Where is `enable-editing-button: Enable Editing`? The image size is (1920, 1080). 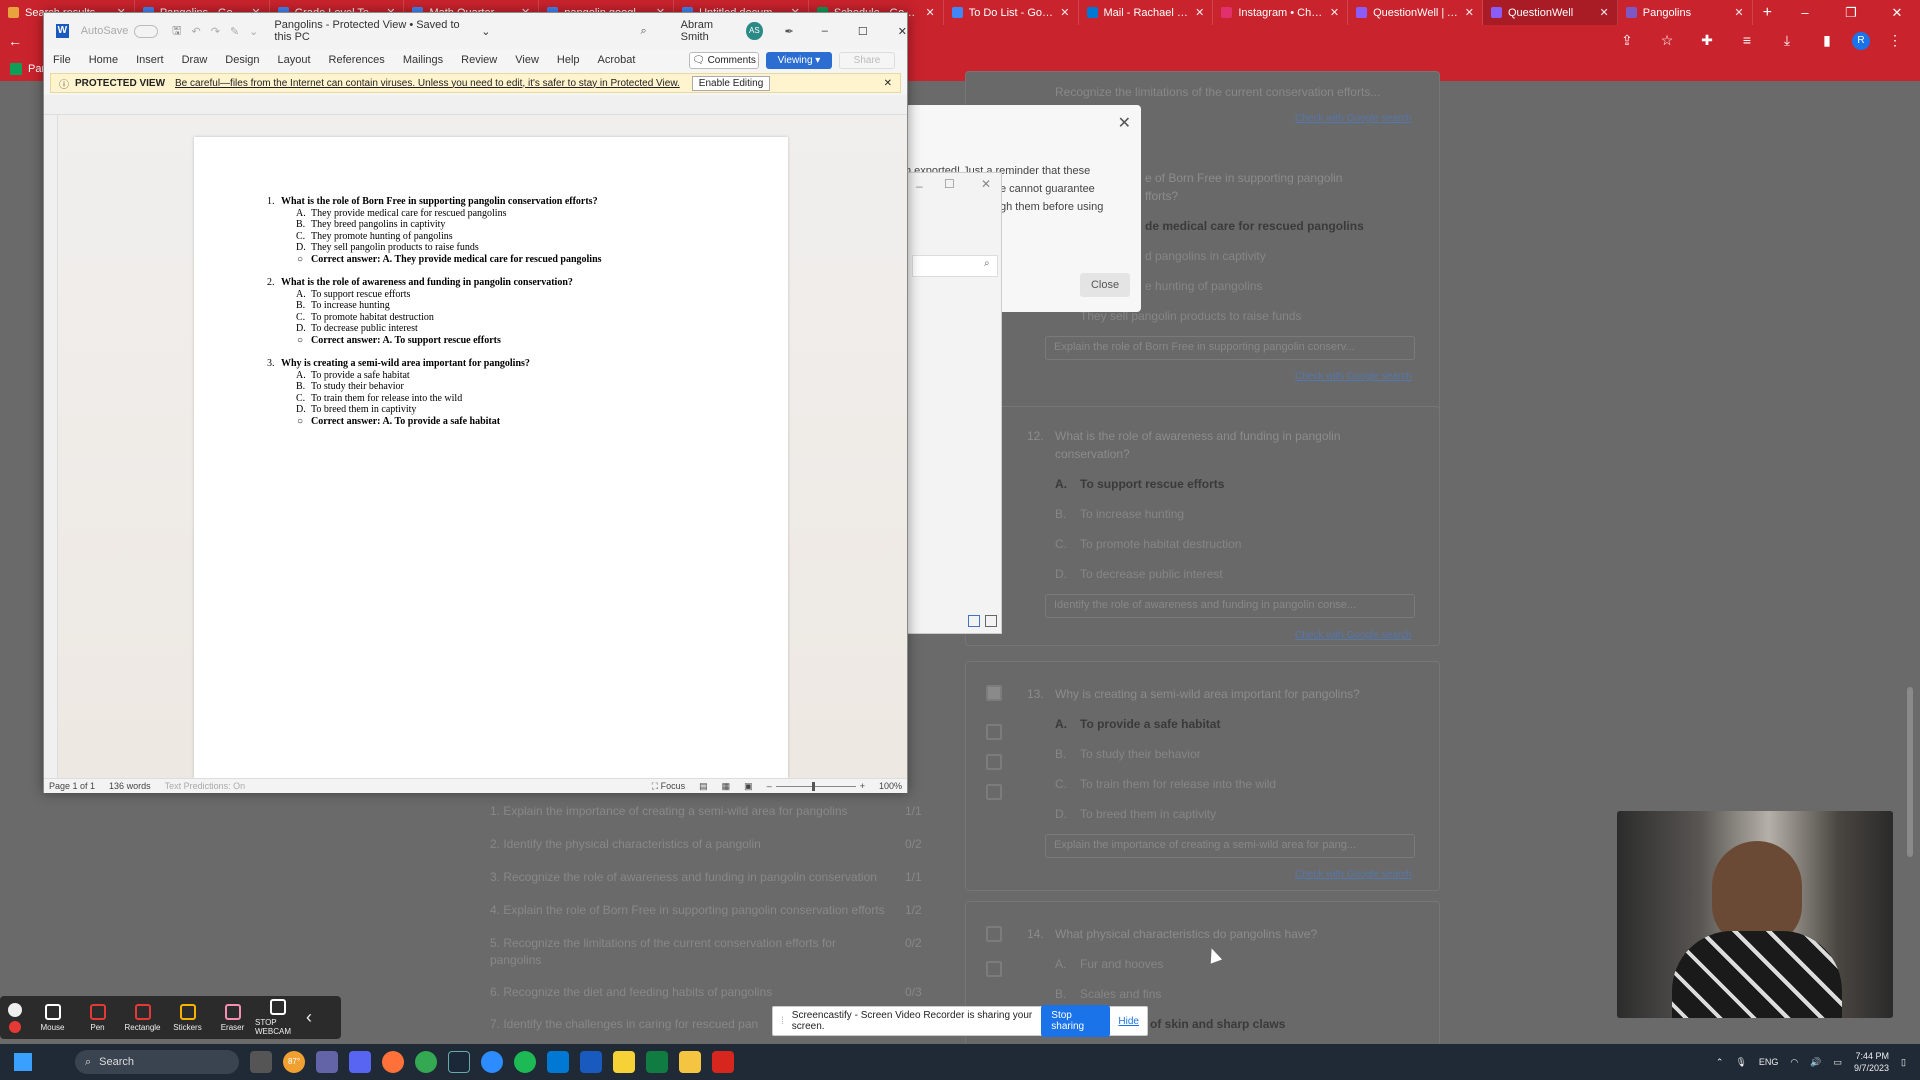
enable-editing-button: Enable Editing is located at coordinates (731, 83).